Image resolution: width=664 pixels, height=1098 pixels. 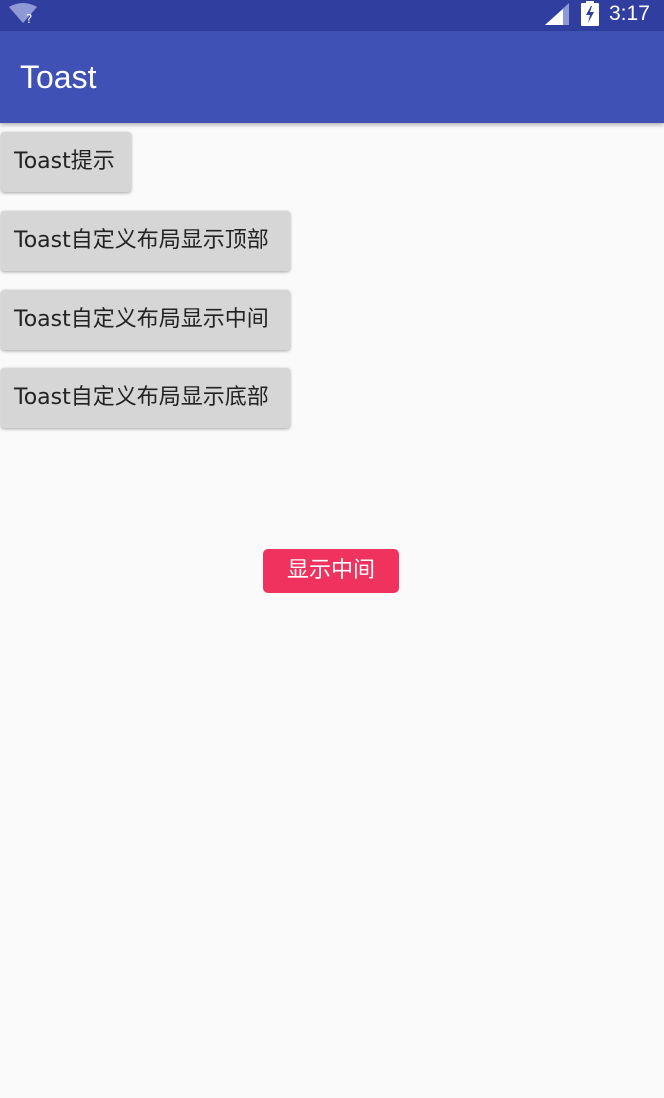 What do you see at coordinates (590, 13) in the screenshot?
I see `battery-charging-icon` at bounding box center [590, 13].